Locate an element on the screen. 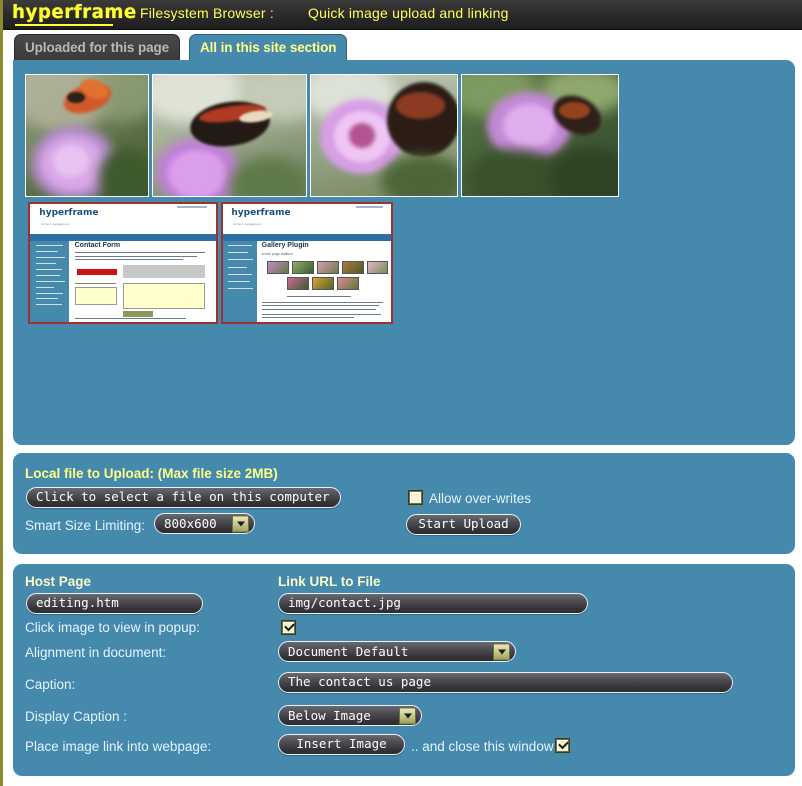  allow-overwrites-label: Allow over-writes is located at coordinates (480, 498).